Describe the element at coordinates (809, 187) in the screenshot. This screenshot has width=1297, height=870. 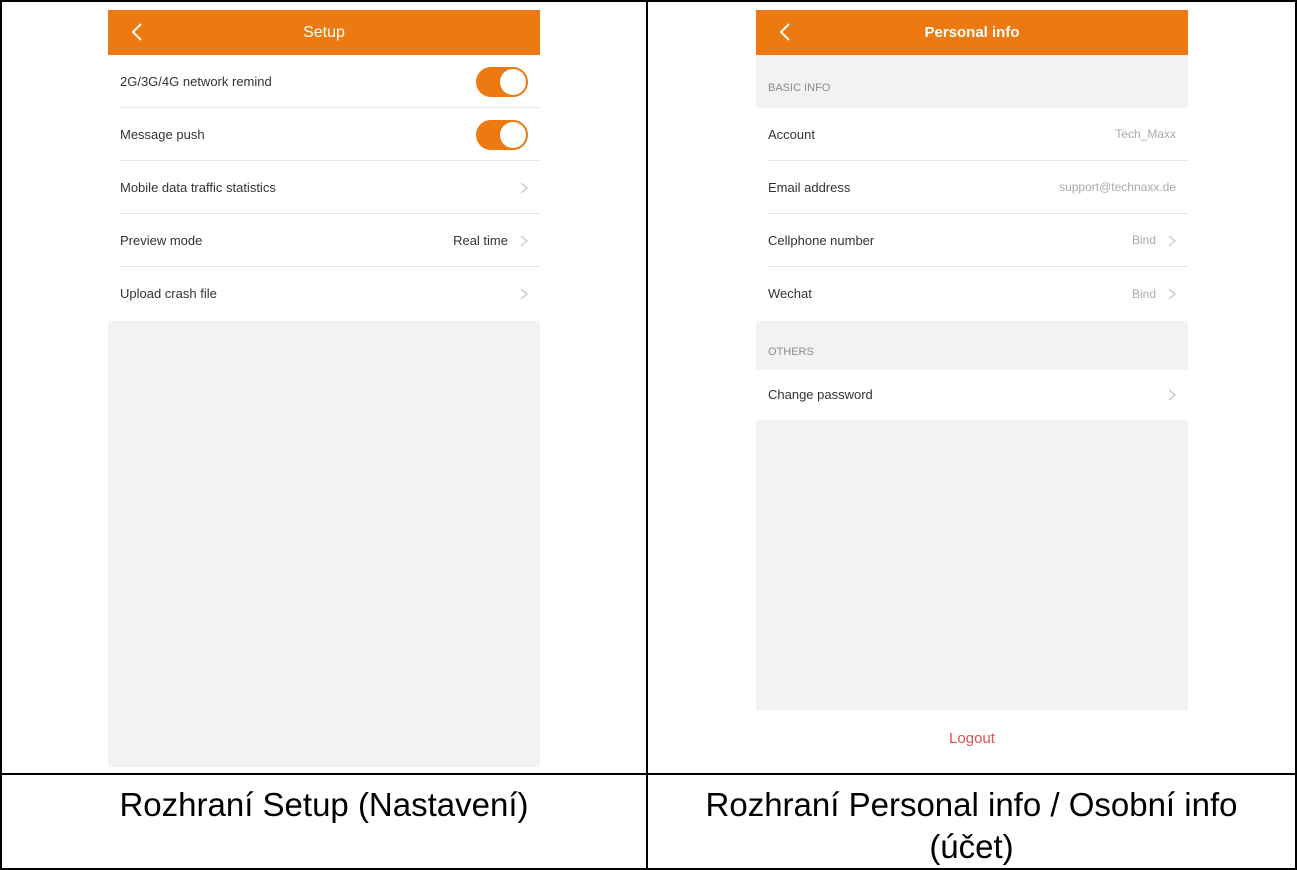
I see `row-label: Email address` at that location.